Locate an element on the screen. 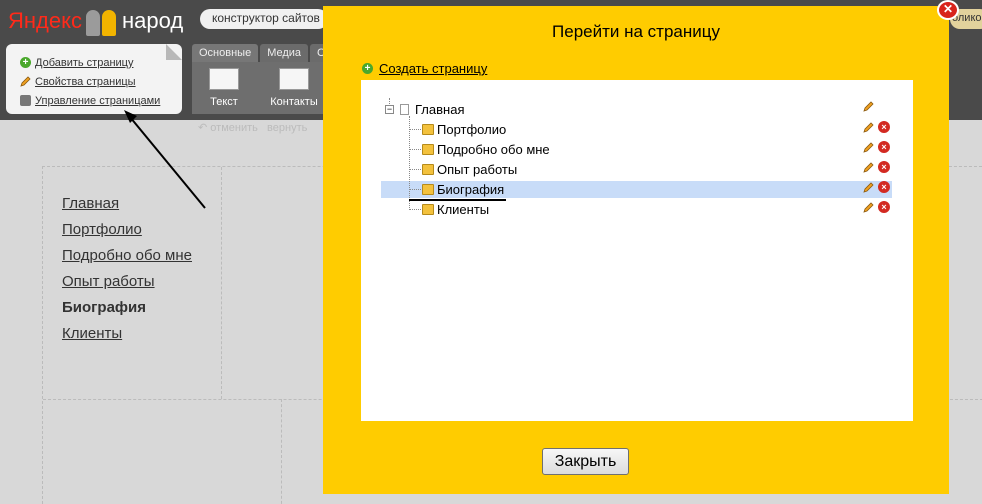  dialog-title: Перейти на страницу is located at coordinates (636, 31).